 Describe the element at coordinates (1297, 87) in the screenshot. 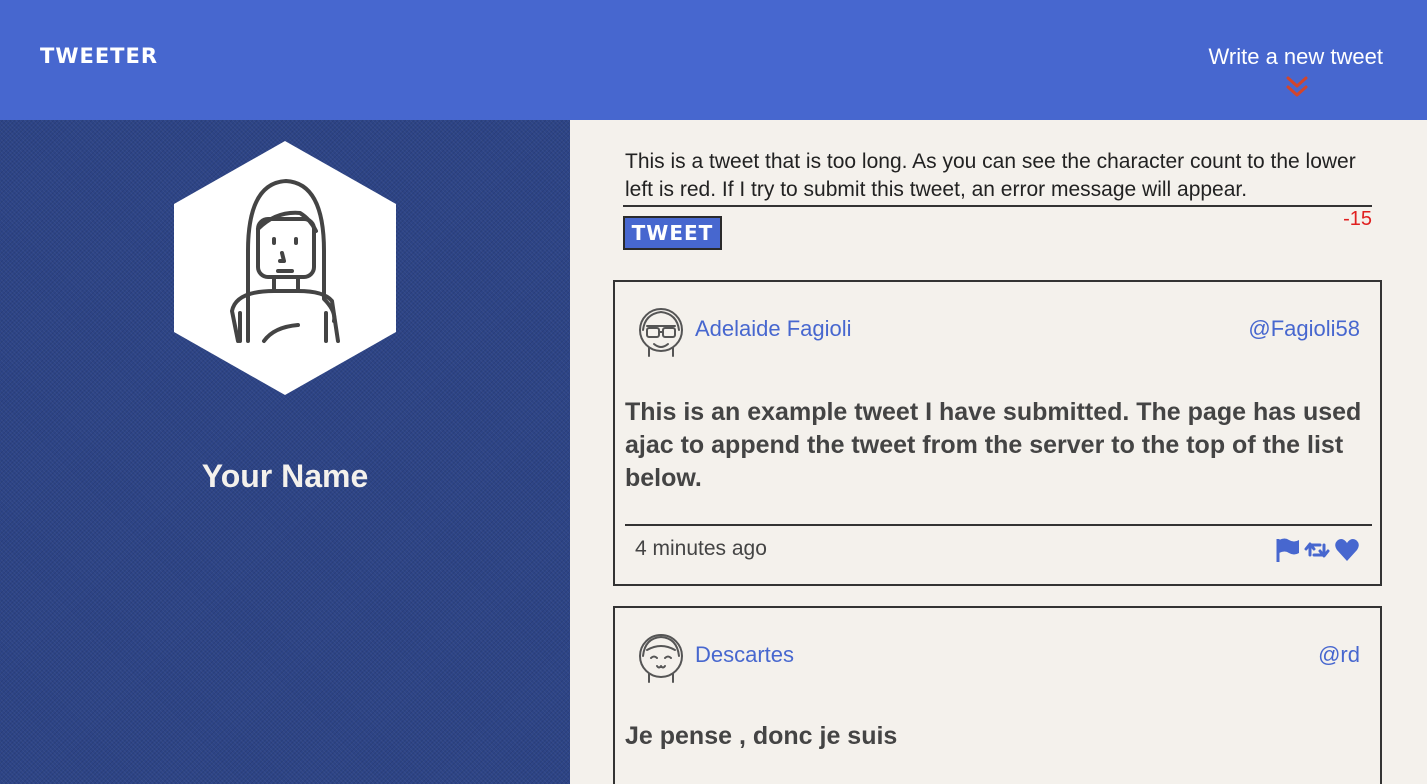

I see `double-chevron-down-icon` at that location.